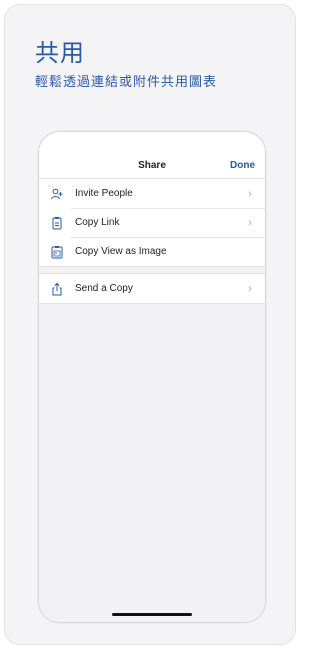 The height and width of the screenshot is (649, 320). Describe the element at coordinates (152, 155) in the screenshot. I see `share-nav-bar: Share Done` at that location.